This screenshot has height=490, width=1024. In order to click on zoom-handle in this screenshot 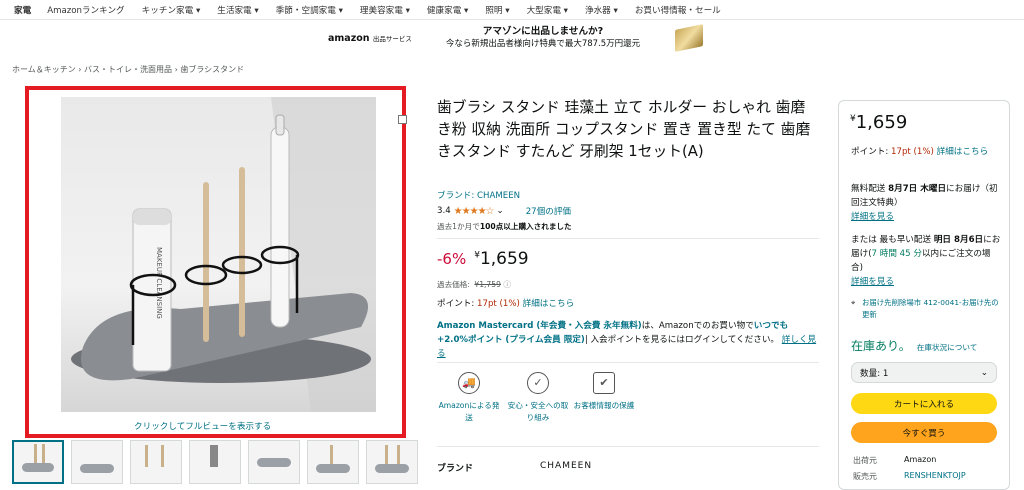, I will do `click(402, 119)`.